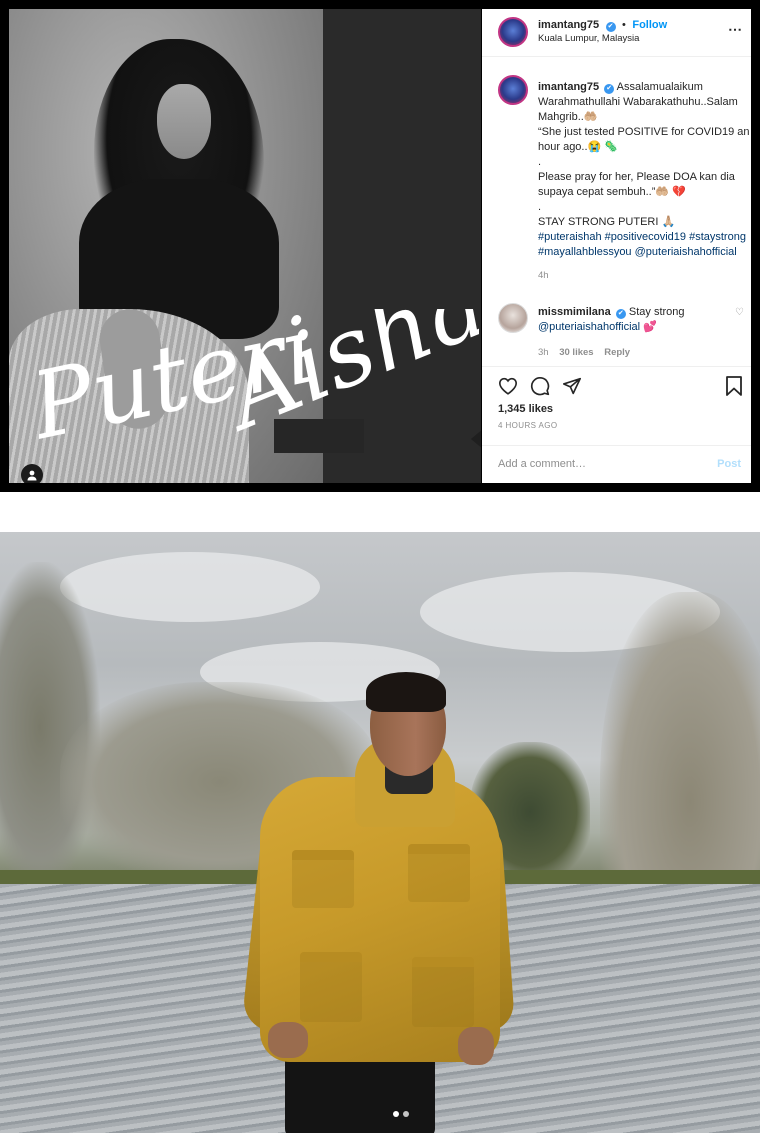  I want to click on save-bookmark-icon, so click(734, 388).